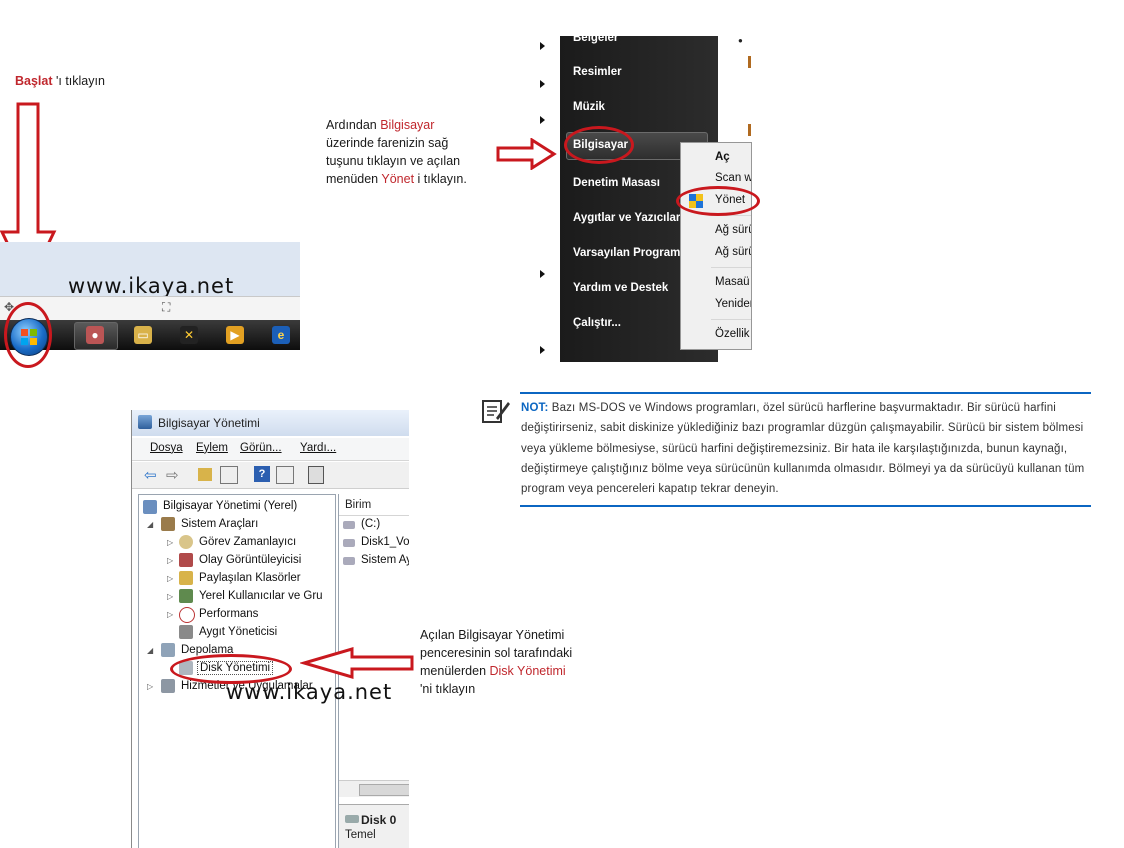 Image resolution: width=1124 pixels, height=848 pixels. I want to click on volume-row: (C:), so click(370, 524).